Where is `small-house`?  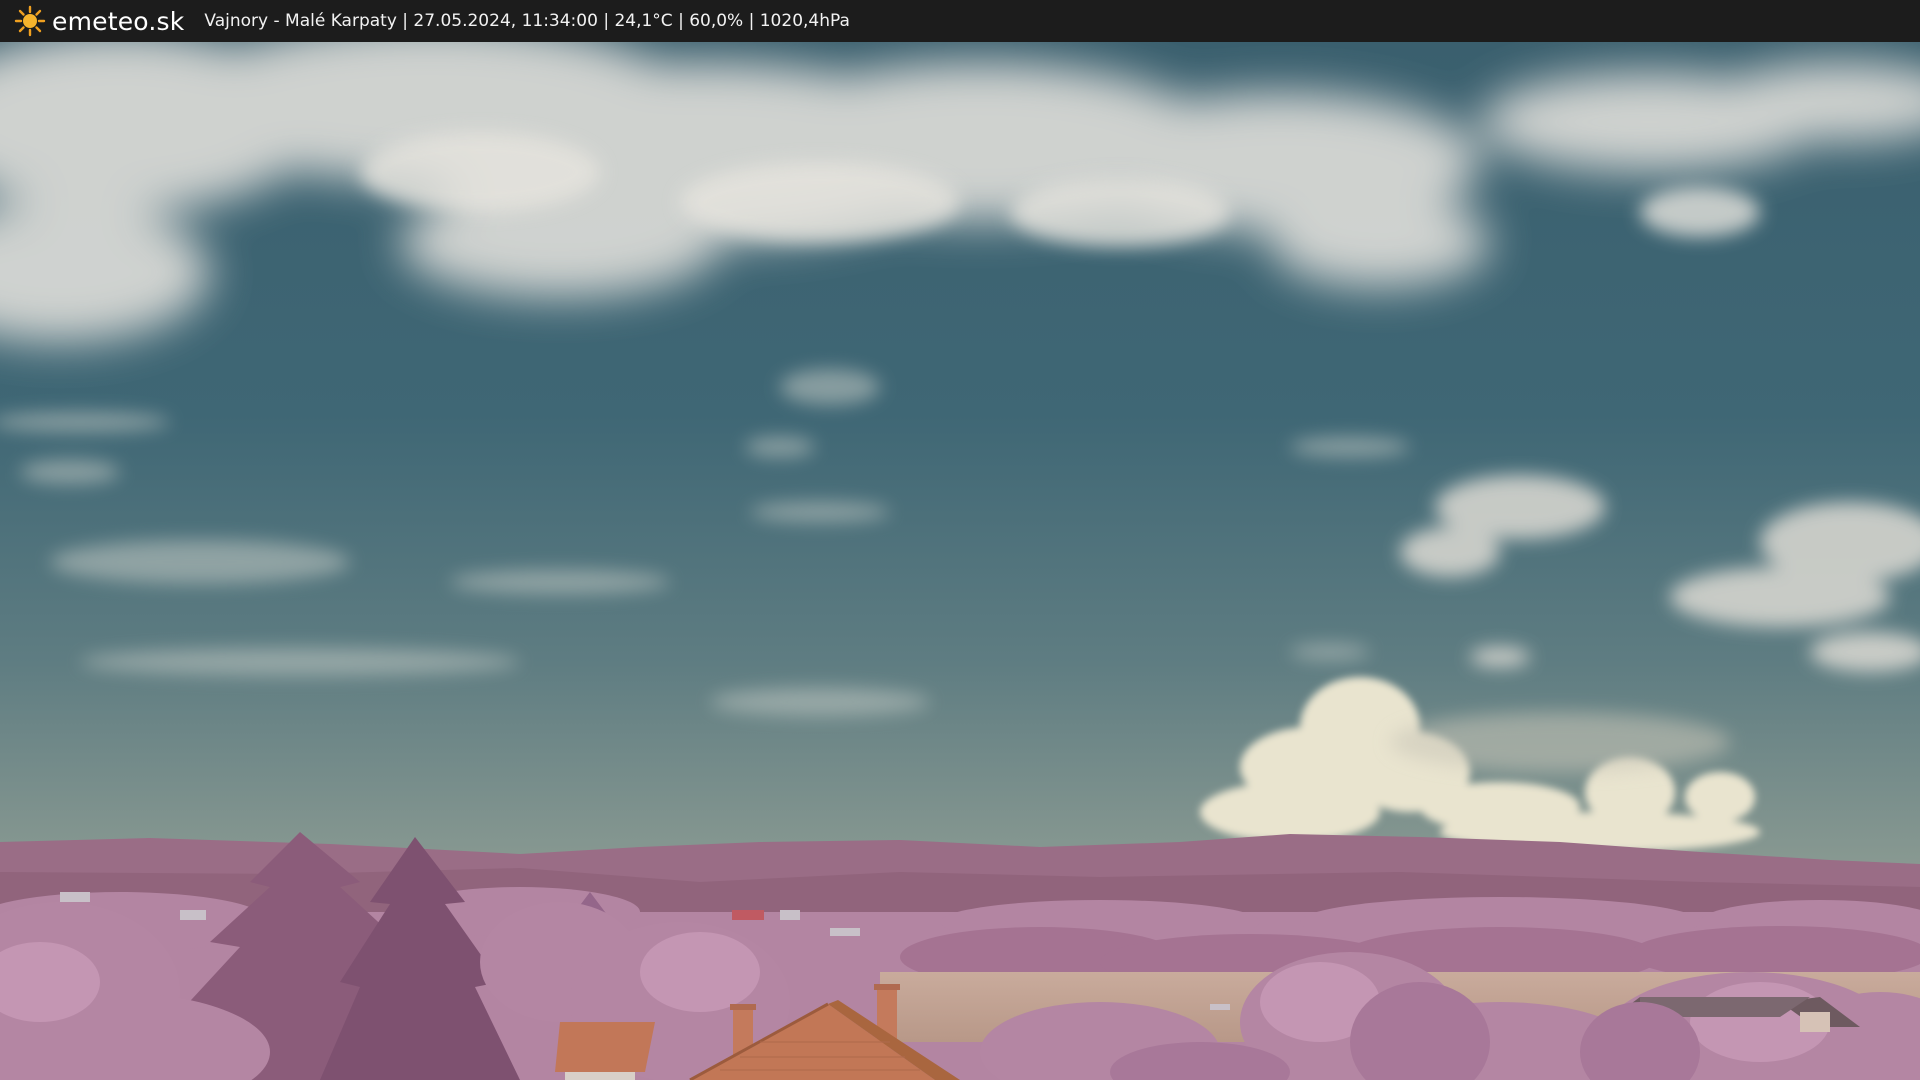
small-house is located at coordinates (605, 1051).